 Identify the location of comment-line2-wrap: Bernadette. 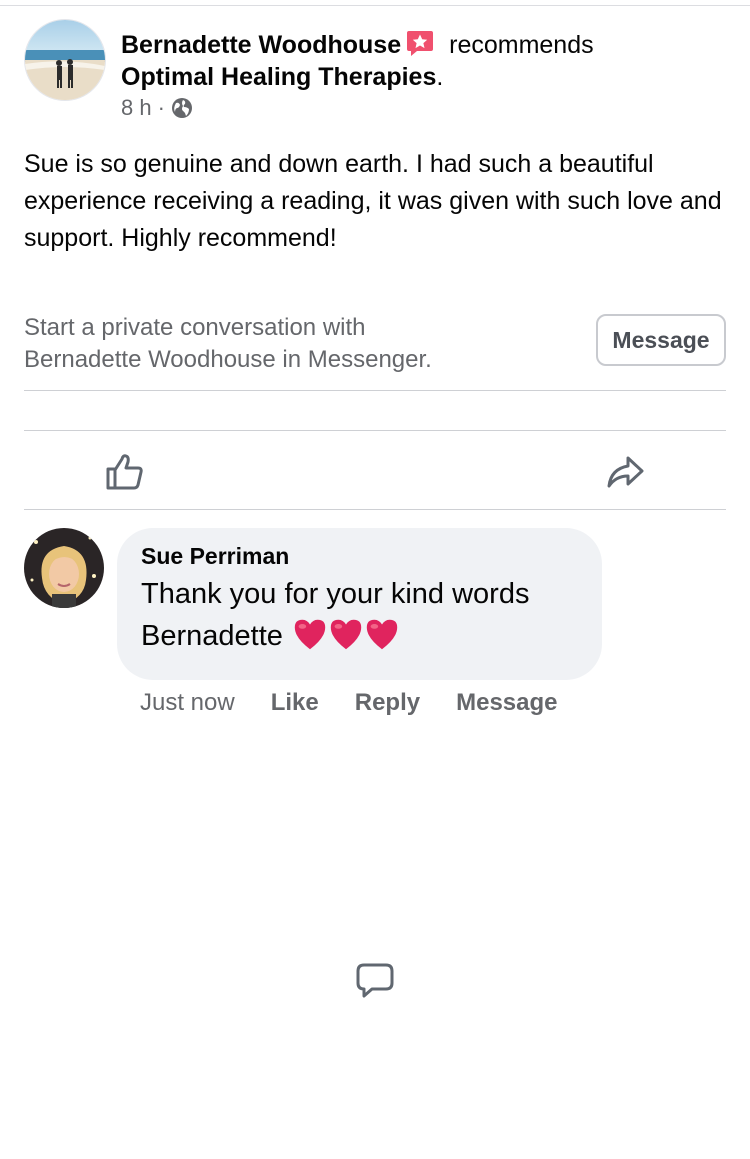
(359, 640).